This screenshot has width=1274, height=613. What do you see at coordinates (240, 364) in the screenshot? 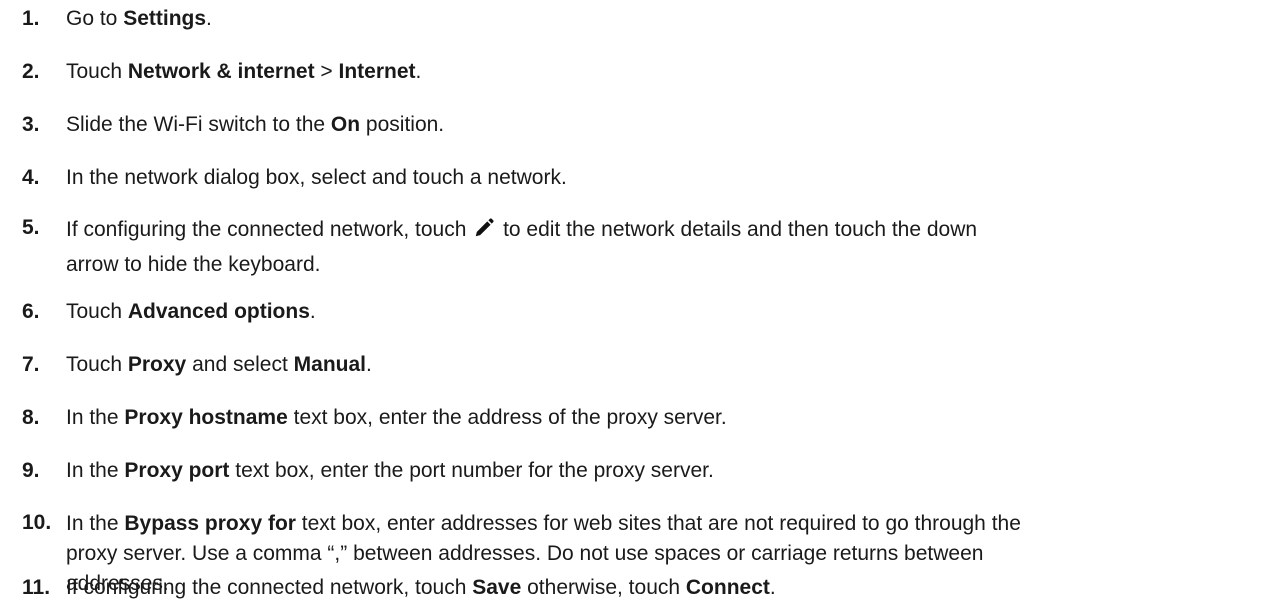
I see `step-text-run: and select` at bounding box center [240, 364].